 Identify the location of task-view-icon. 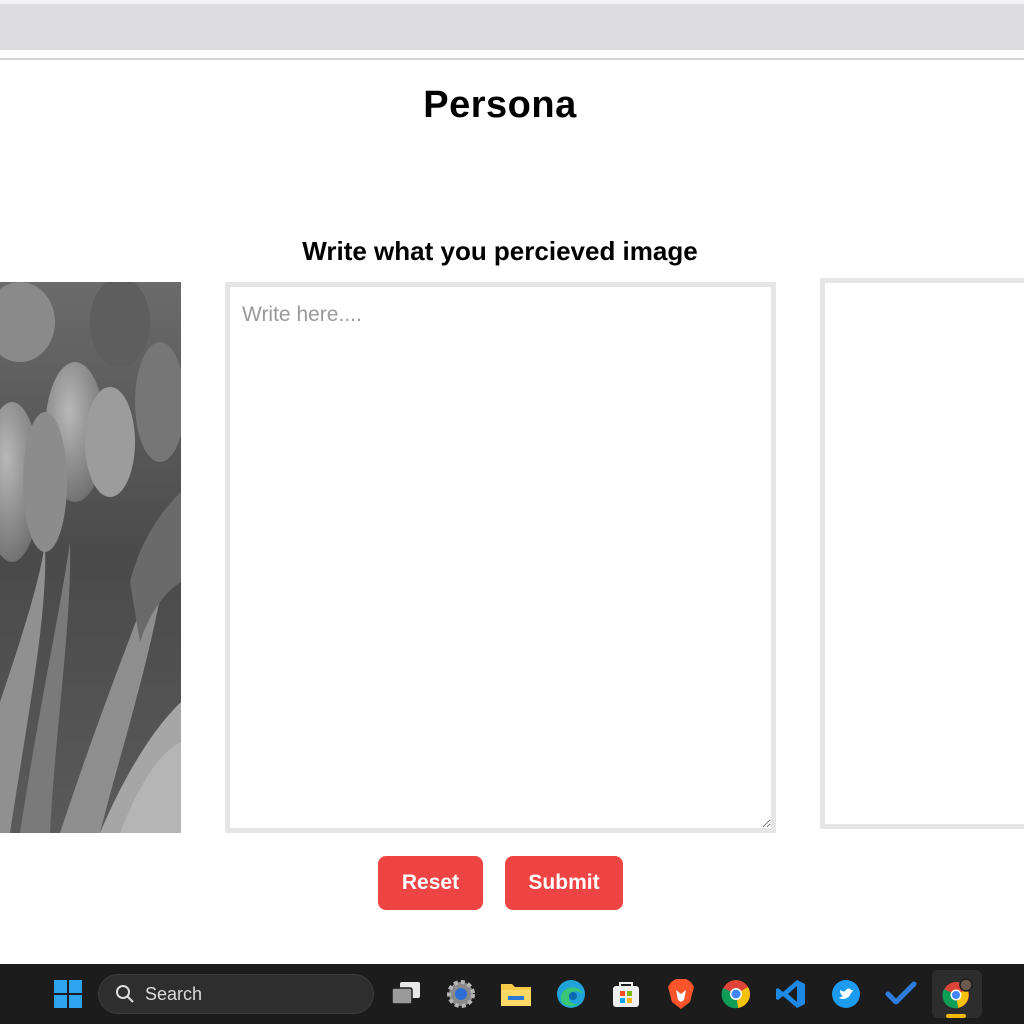
(406, 994).